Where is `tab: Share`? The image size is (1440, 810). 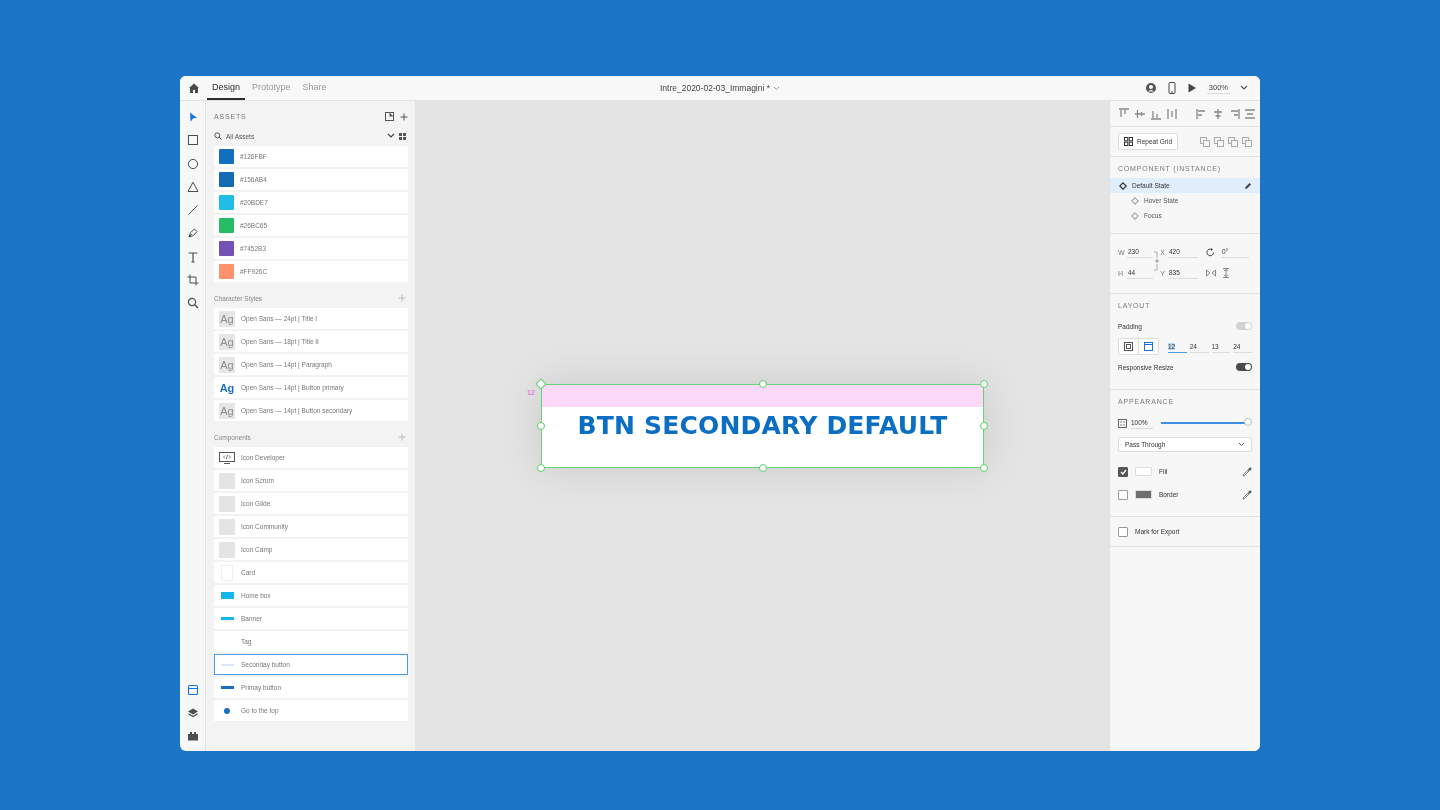 tab: Share is located at coordinates (314, 88).